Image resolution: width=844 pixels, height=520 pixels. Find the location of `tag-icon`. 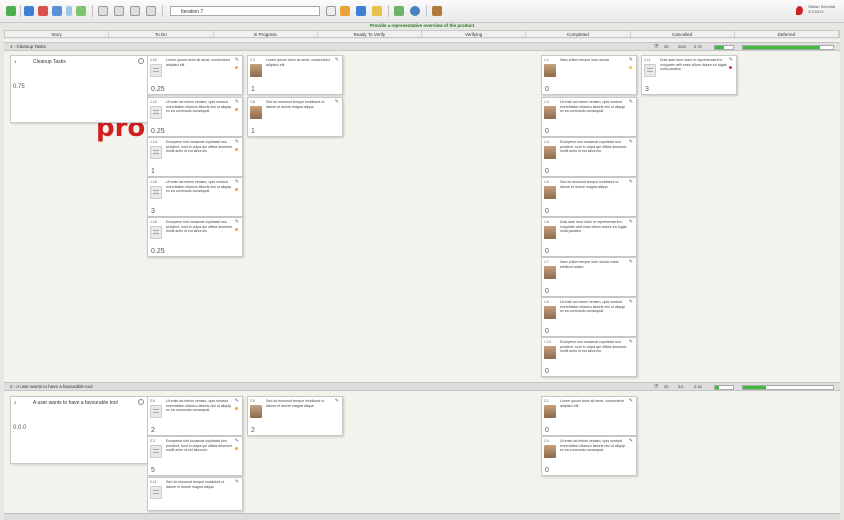

tag-icon is located at coordinates (345, 11).